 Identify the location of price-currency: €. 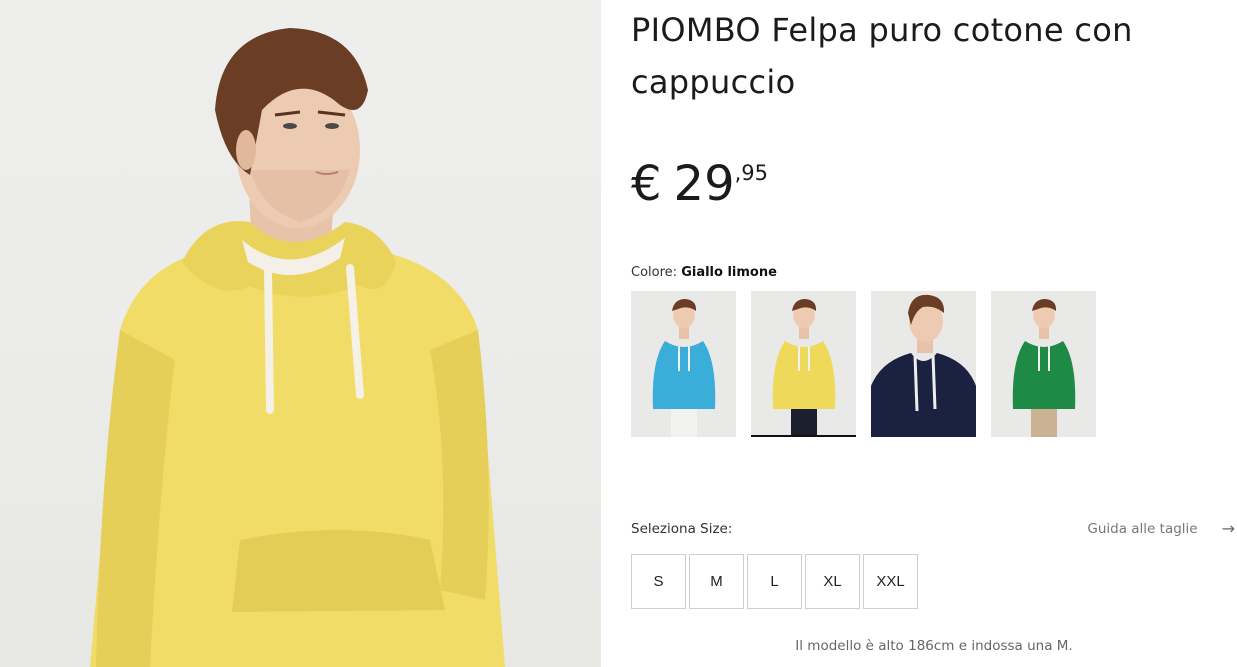
(646, 184).